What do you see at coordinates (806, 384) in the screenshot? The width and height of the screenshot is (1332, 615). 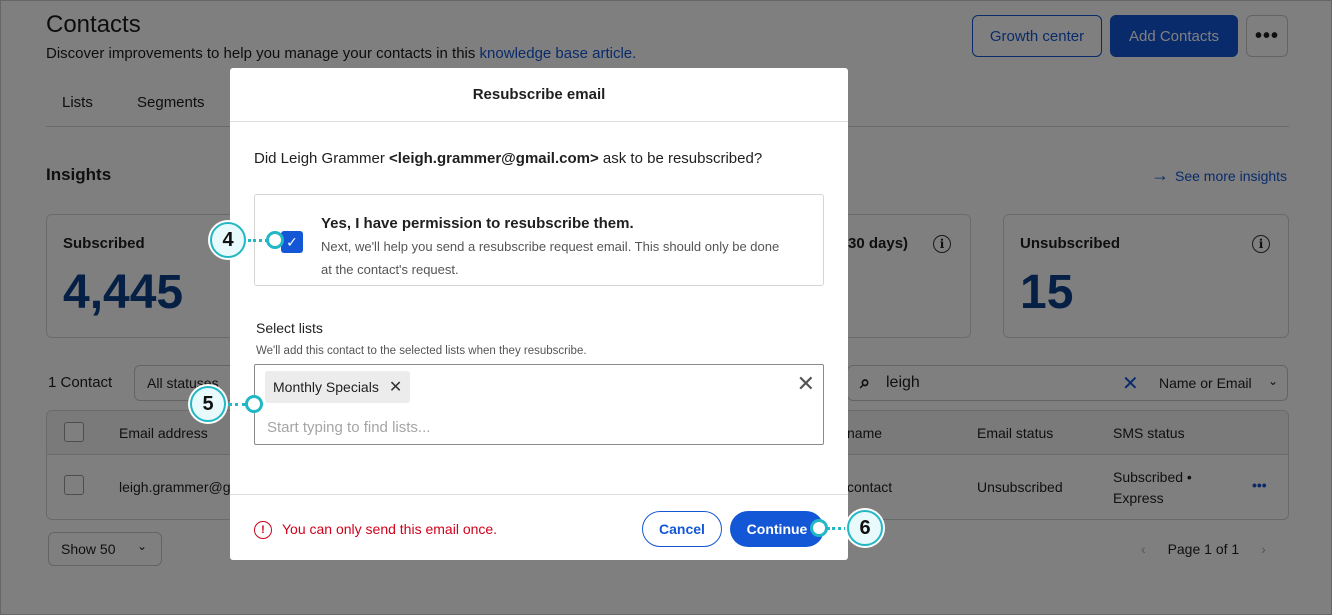 I see `clear-all-icon: ✕` at bounding box center [806, 384].